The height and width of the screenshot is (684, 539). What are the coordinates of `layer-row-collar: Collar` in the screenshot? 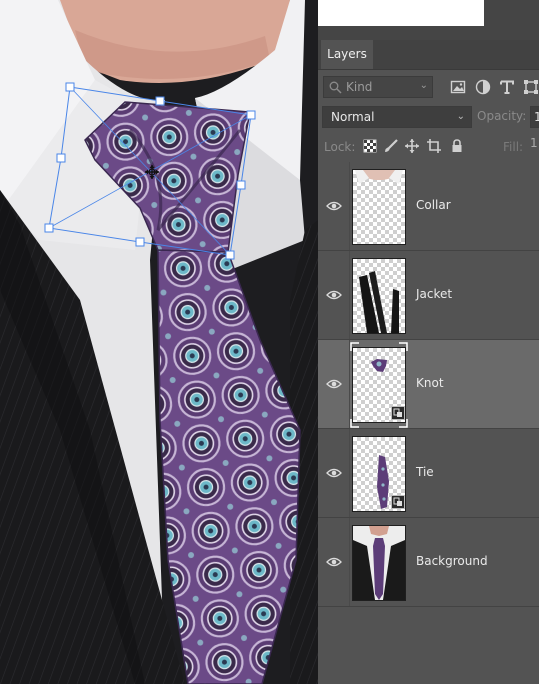 It's located at (428, 206).